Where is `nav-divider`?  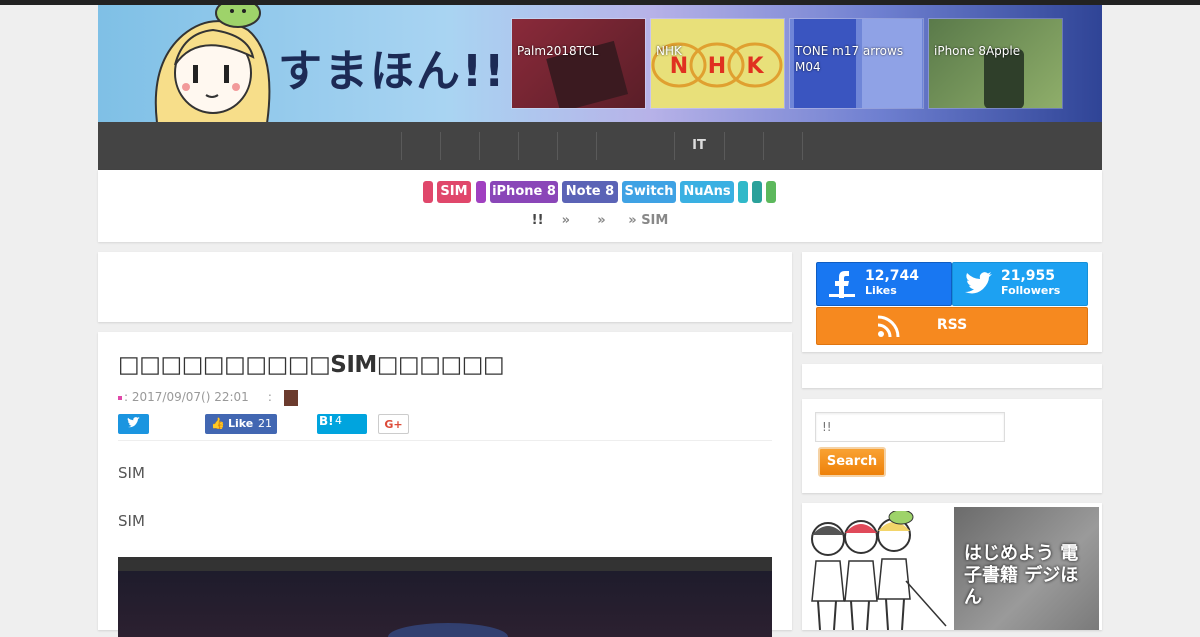
nav-divider is located at coordinates (802, 146).